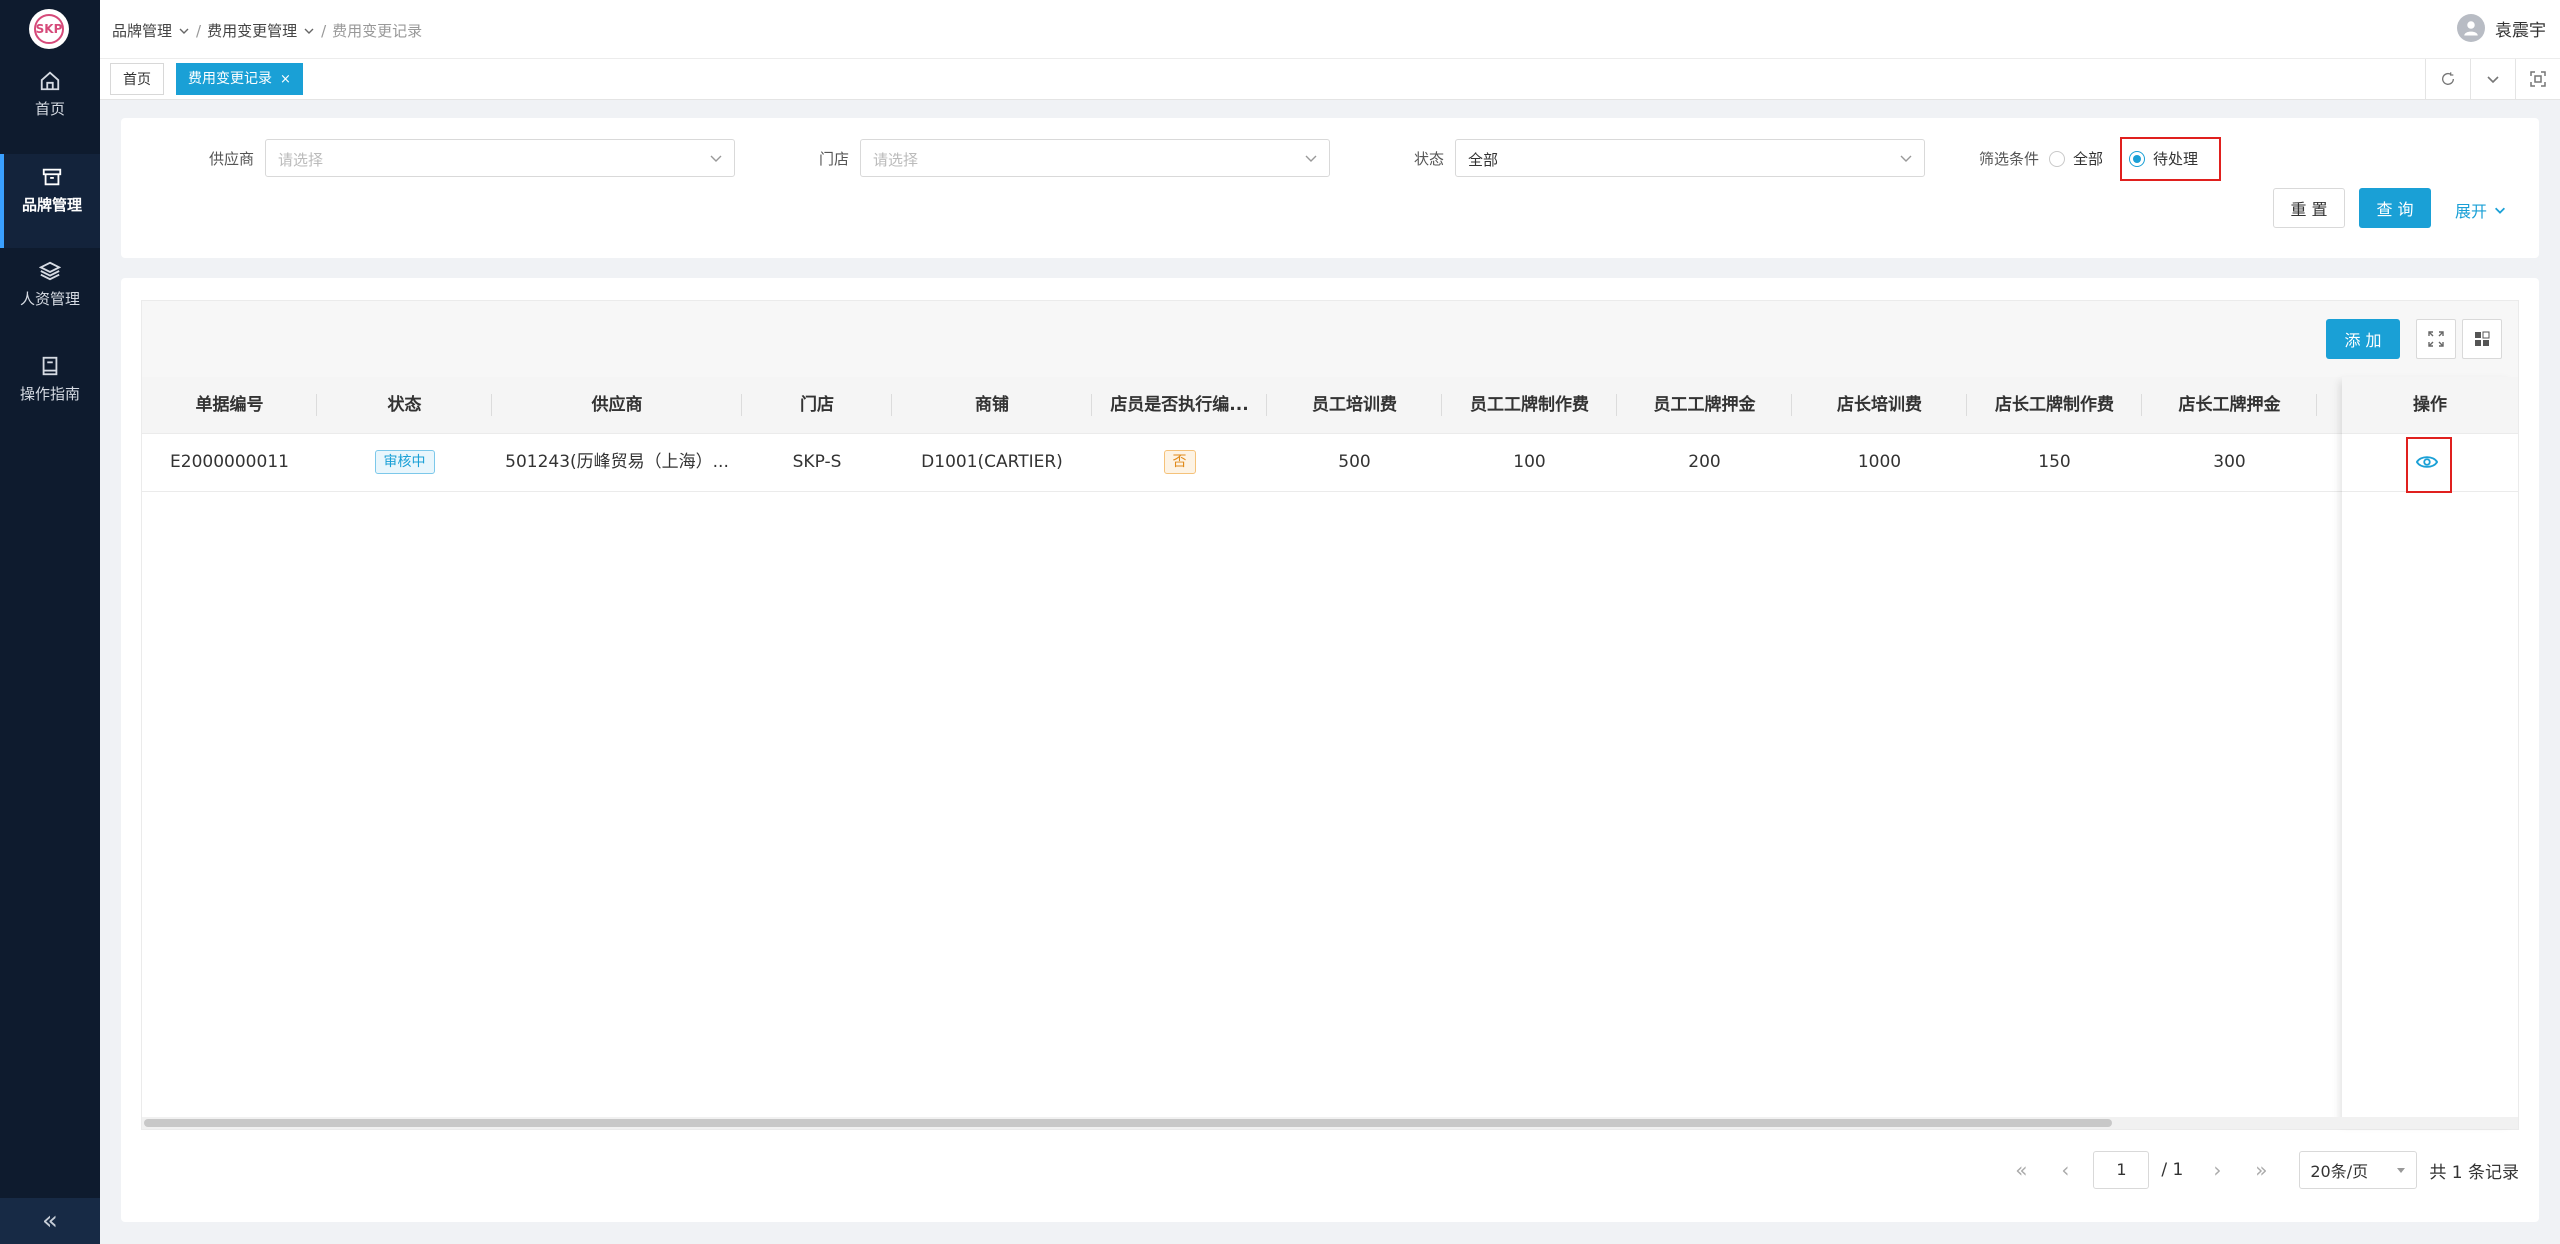 This screenshot has height=1244, width=2560. Describe the element at coordinates (1095, 158) in the screenshot. I see `store-select: 请选择` at that location.